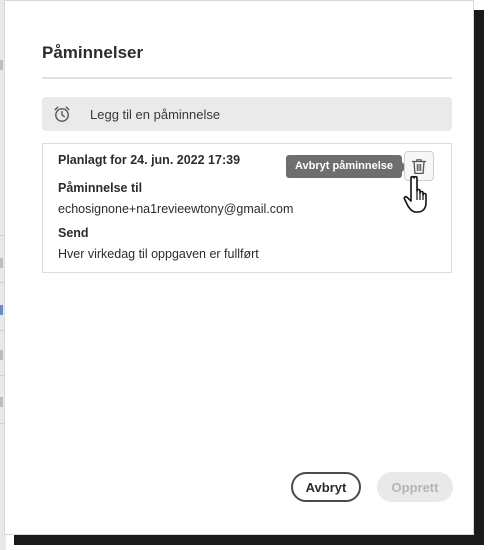 The image size is (489, 550). Describe the element at coordinates (415, 194) in the screenshot. I see `hand-pointer-cursor` at that location.